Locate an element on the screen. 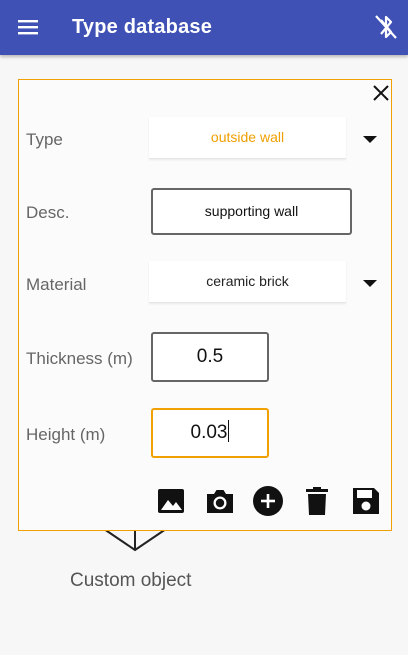 The image size is (408, 655). close-icon is located at coordinates (381, 93).